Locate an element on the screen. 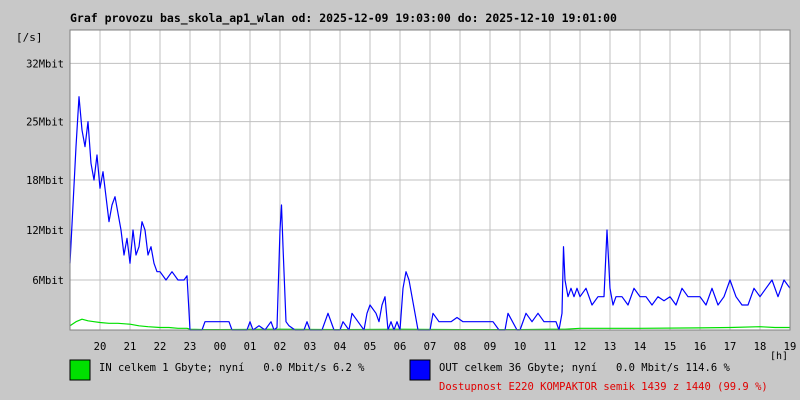  x-tick-label: 05 is located at coordinates (370, 347).